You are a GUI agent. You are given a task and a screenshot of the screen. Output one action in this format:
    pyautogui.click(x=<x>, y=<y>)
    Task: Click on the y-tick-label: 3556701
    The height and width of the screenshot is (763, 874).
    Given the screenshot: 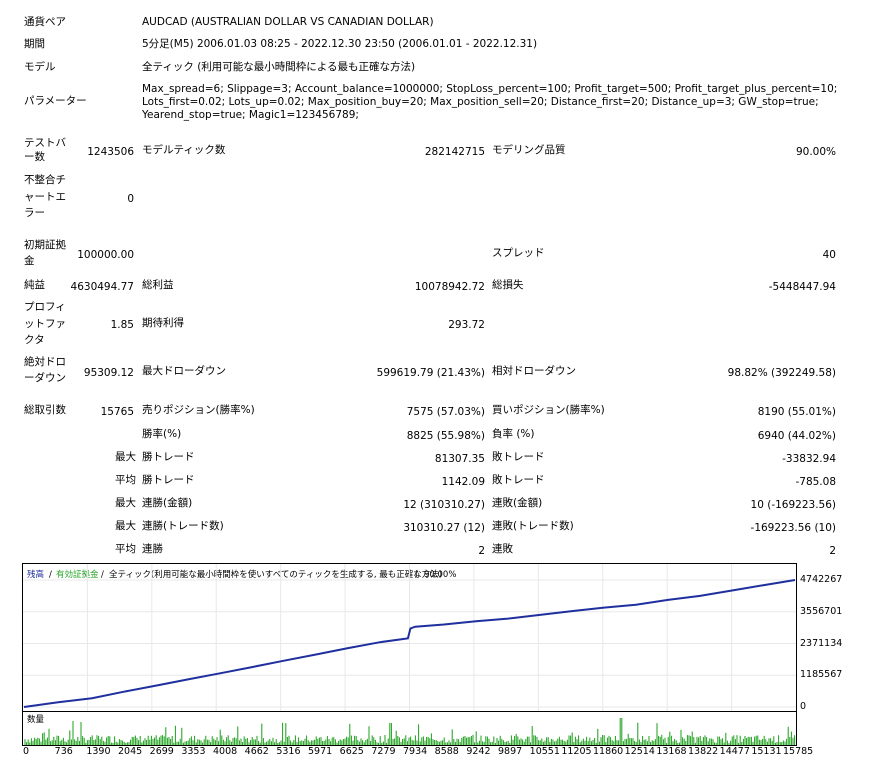 What is the action you would take?
    pyautogui.click(x=821, y=611)
    